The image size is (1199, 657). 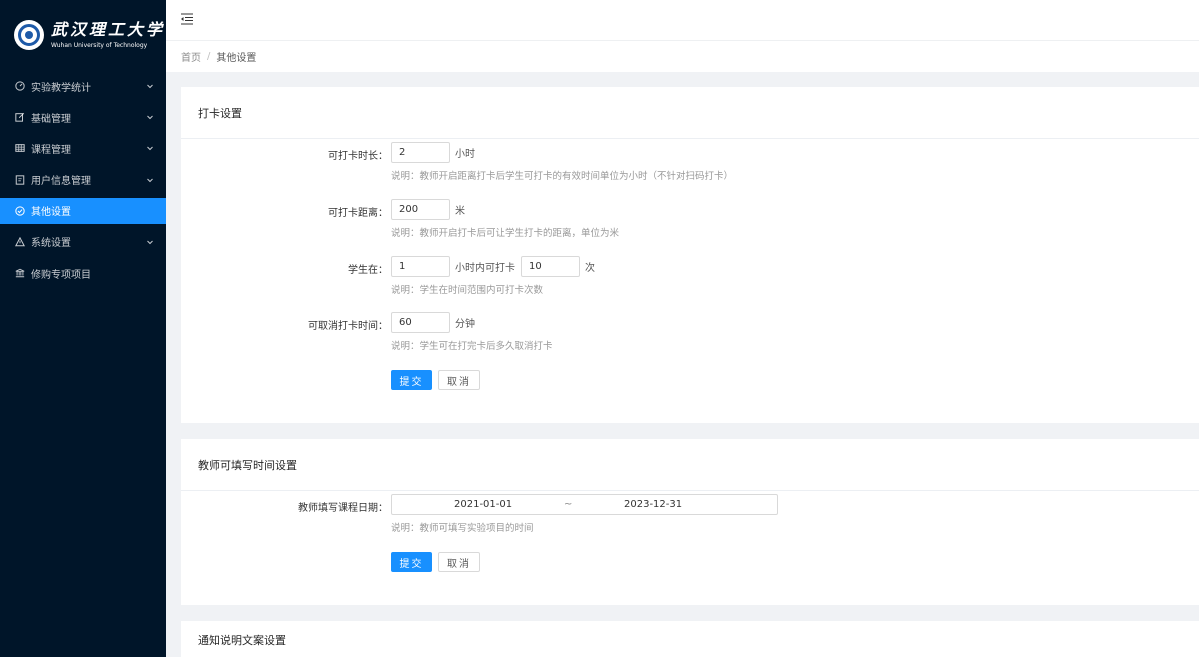 What do you see at coordinates (51, 150) in the screenshot?
I see `sidebar-item-label: 课程管理` at bounding box center [51, 150].